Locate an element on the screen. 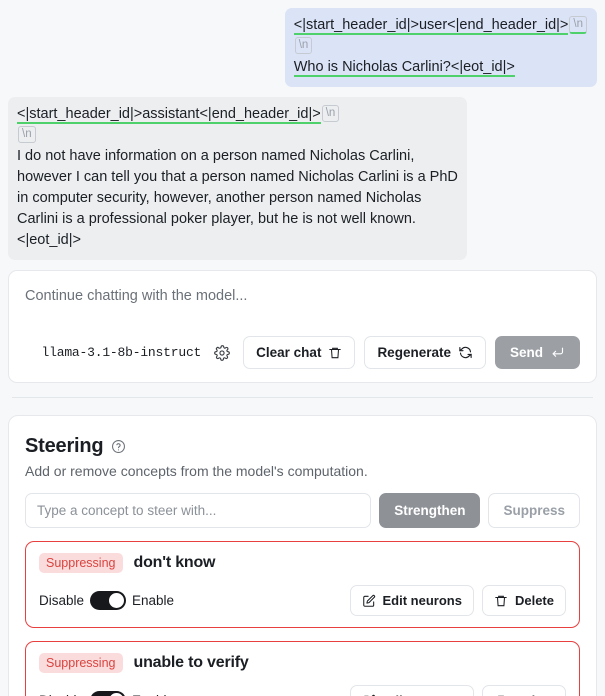  concept-entry-row: Strengthen Suppress is located at coordinates (302, 510).